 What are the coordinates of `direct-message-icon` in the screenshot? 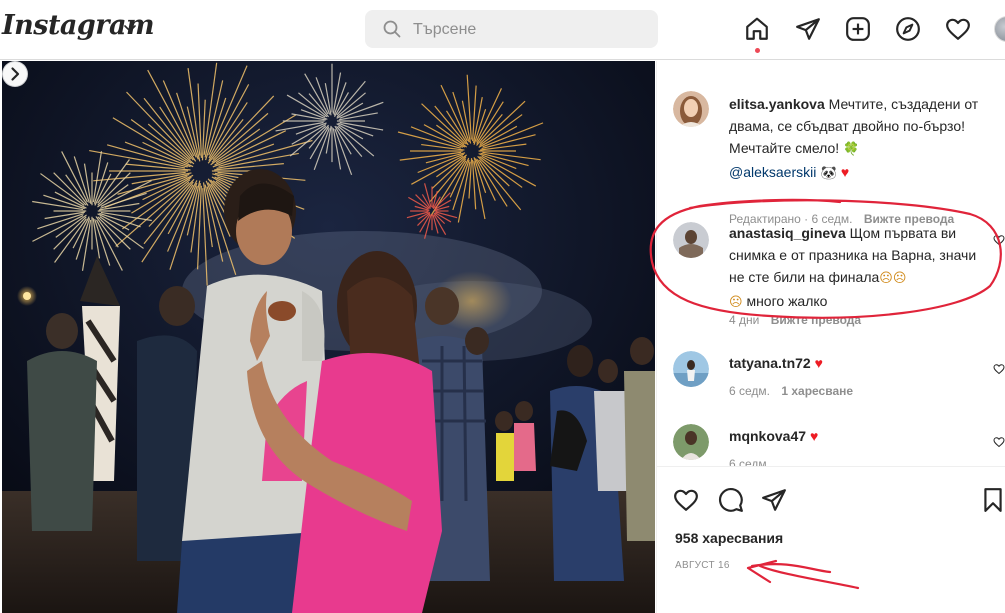 It's located at (808, 29).